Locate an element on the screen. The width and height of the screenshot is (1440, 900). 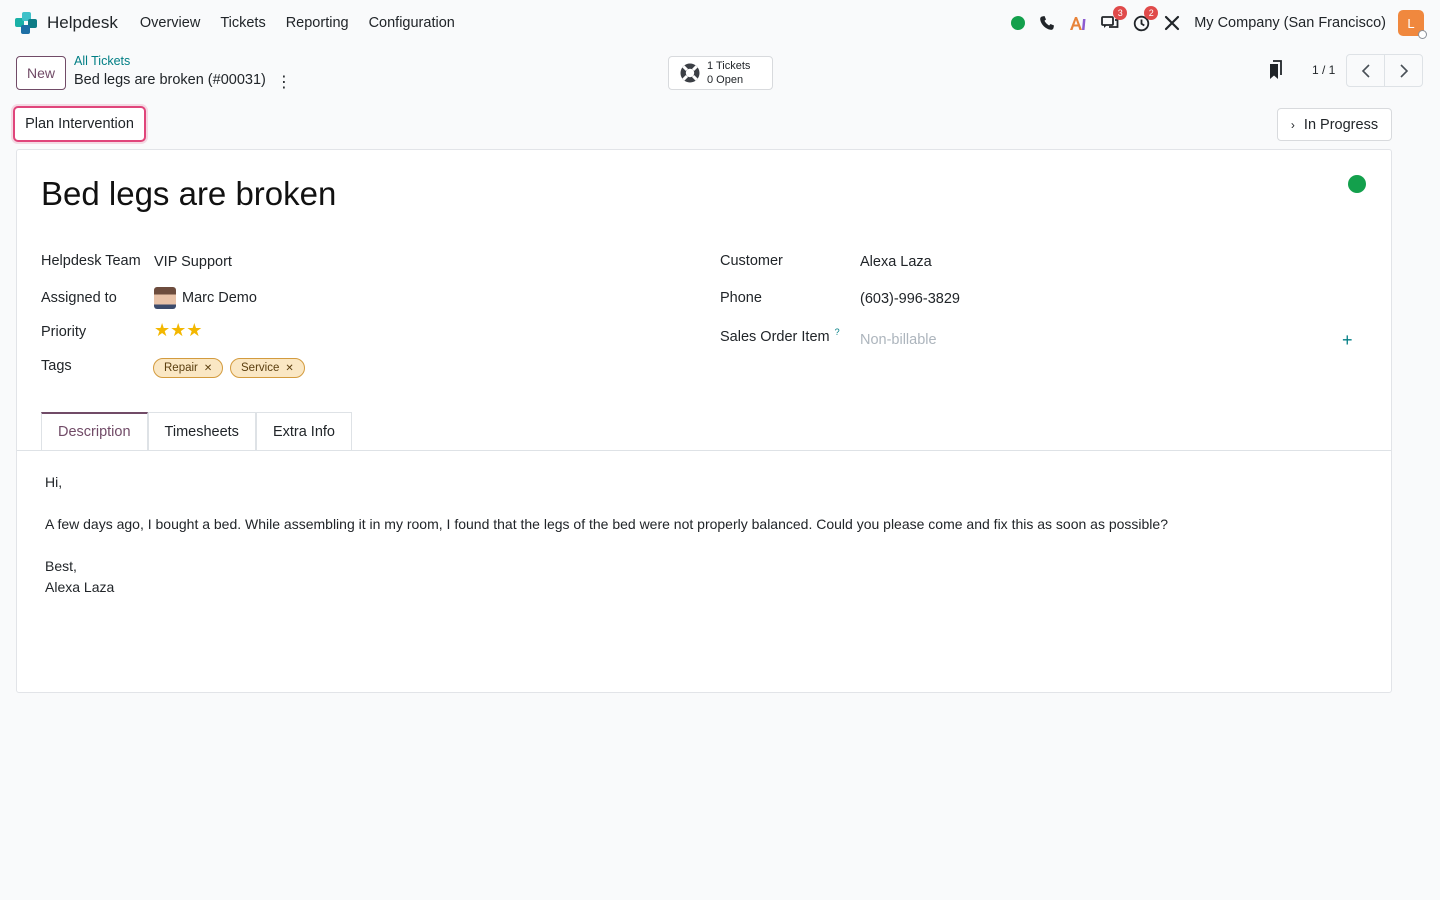
phone-icon is located at coordinates (1047, 23).